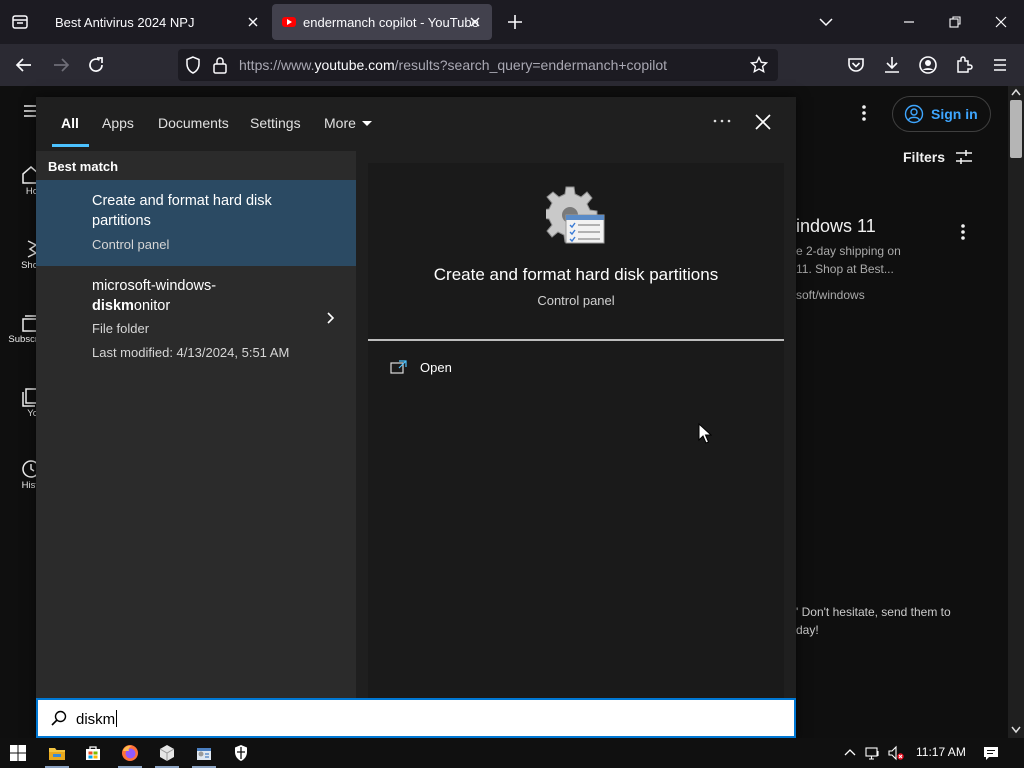 This screenshot has width=1024, height=768. What do you see at coordinates (241, 753) in the screenshot?
I see `taskbar-security` at bounding box center [241, 753].